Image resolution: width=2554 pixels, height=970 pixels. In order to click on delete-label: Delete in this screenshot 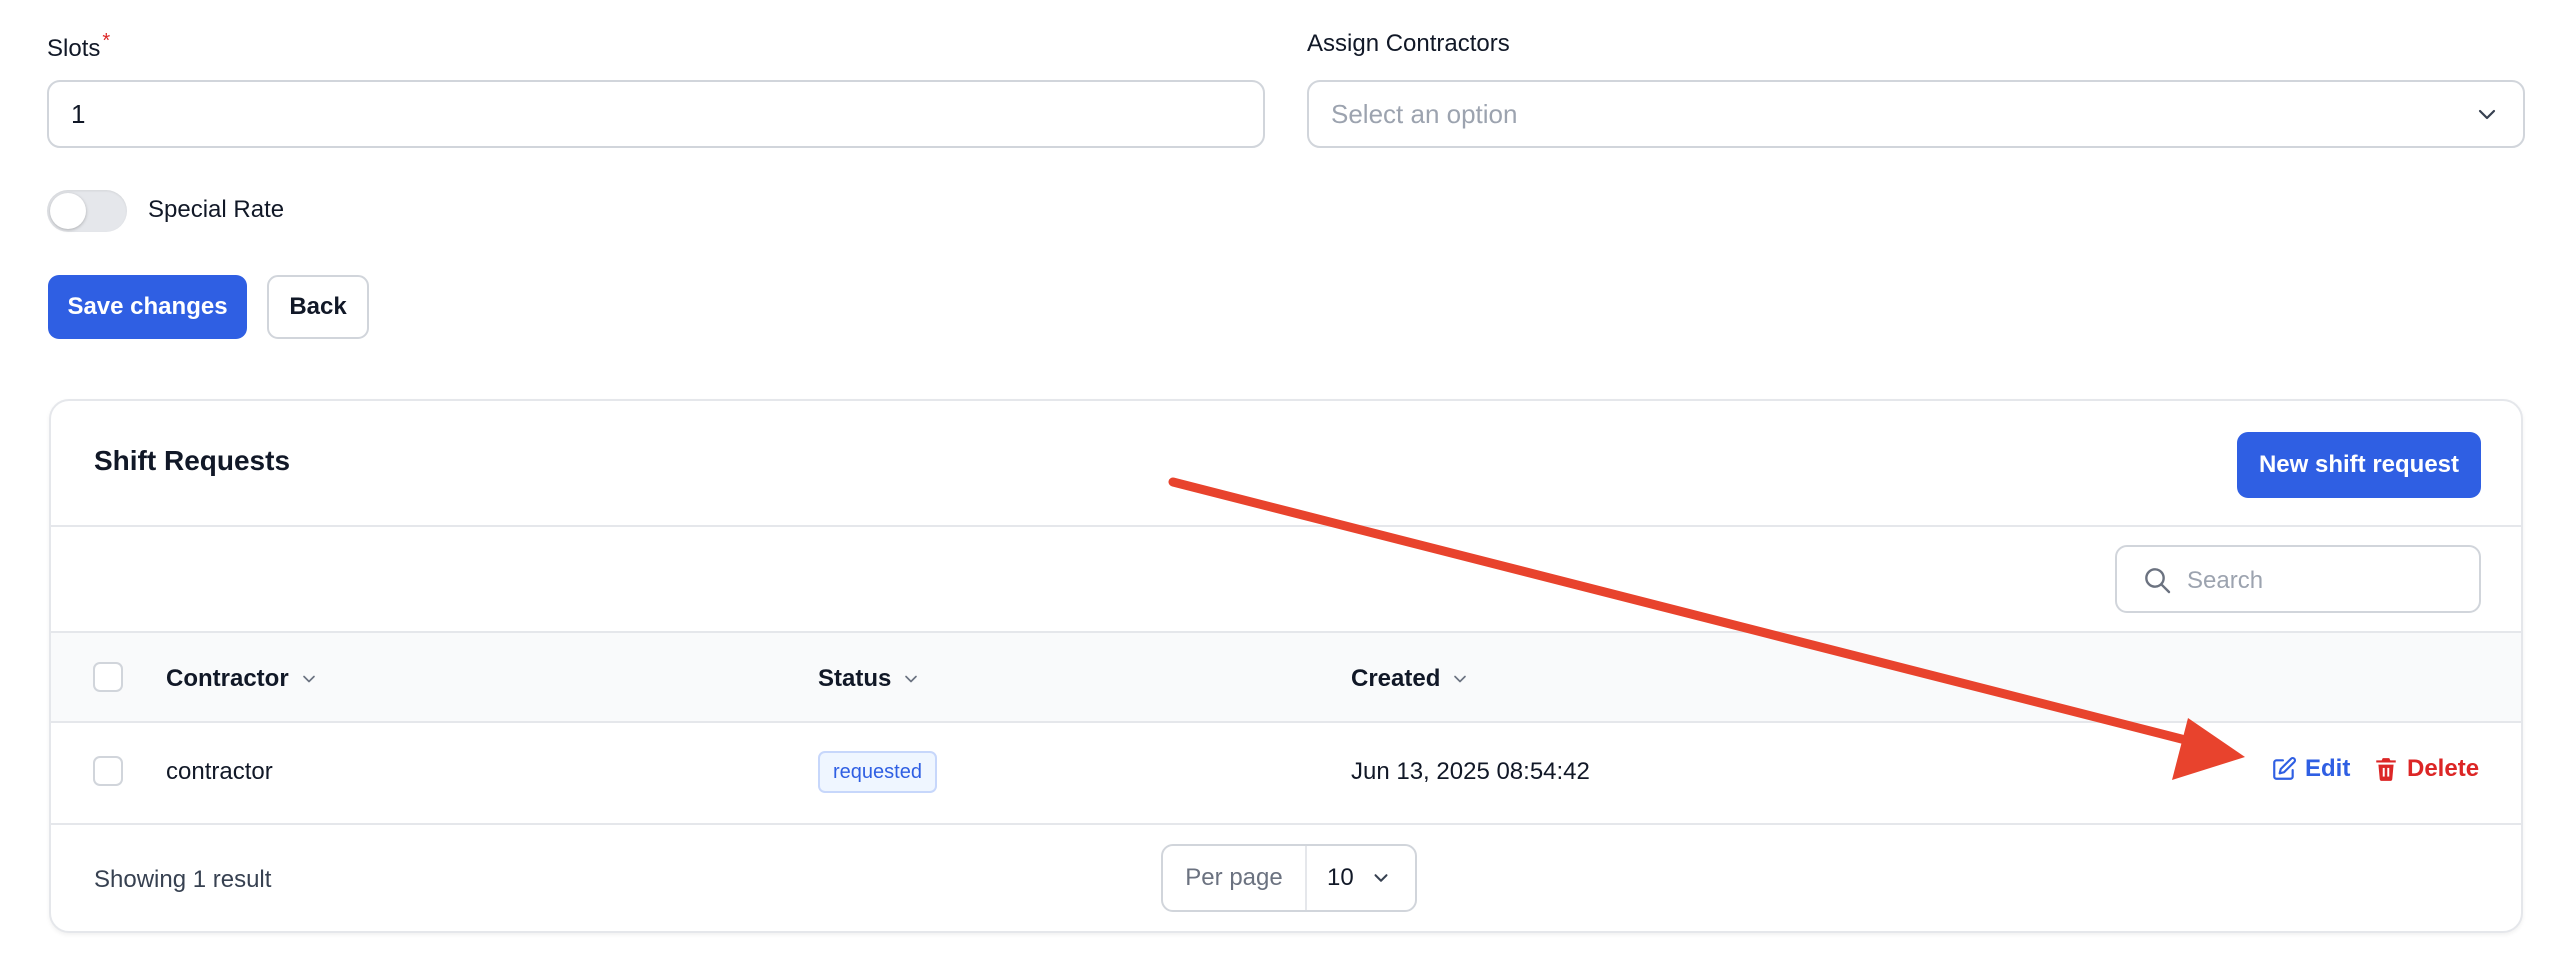, I will do `click(2443, 768)`.